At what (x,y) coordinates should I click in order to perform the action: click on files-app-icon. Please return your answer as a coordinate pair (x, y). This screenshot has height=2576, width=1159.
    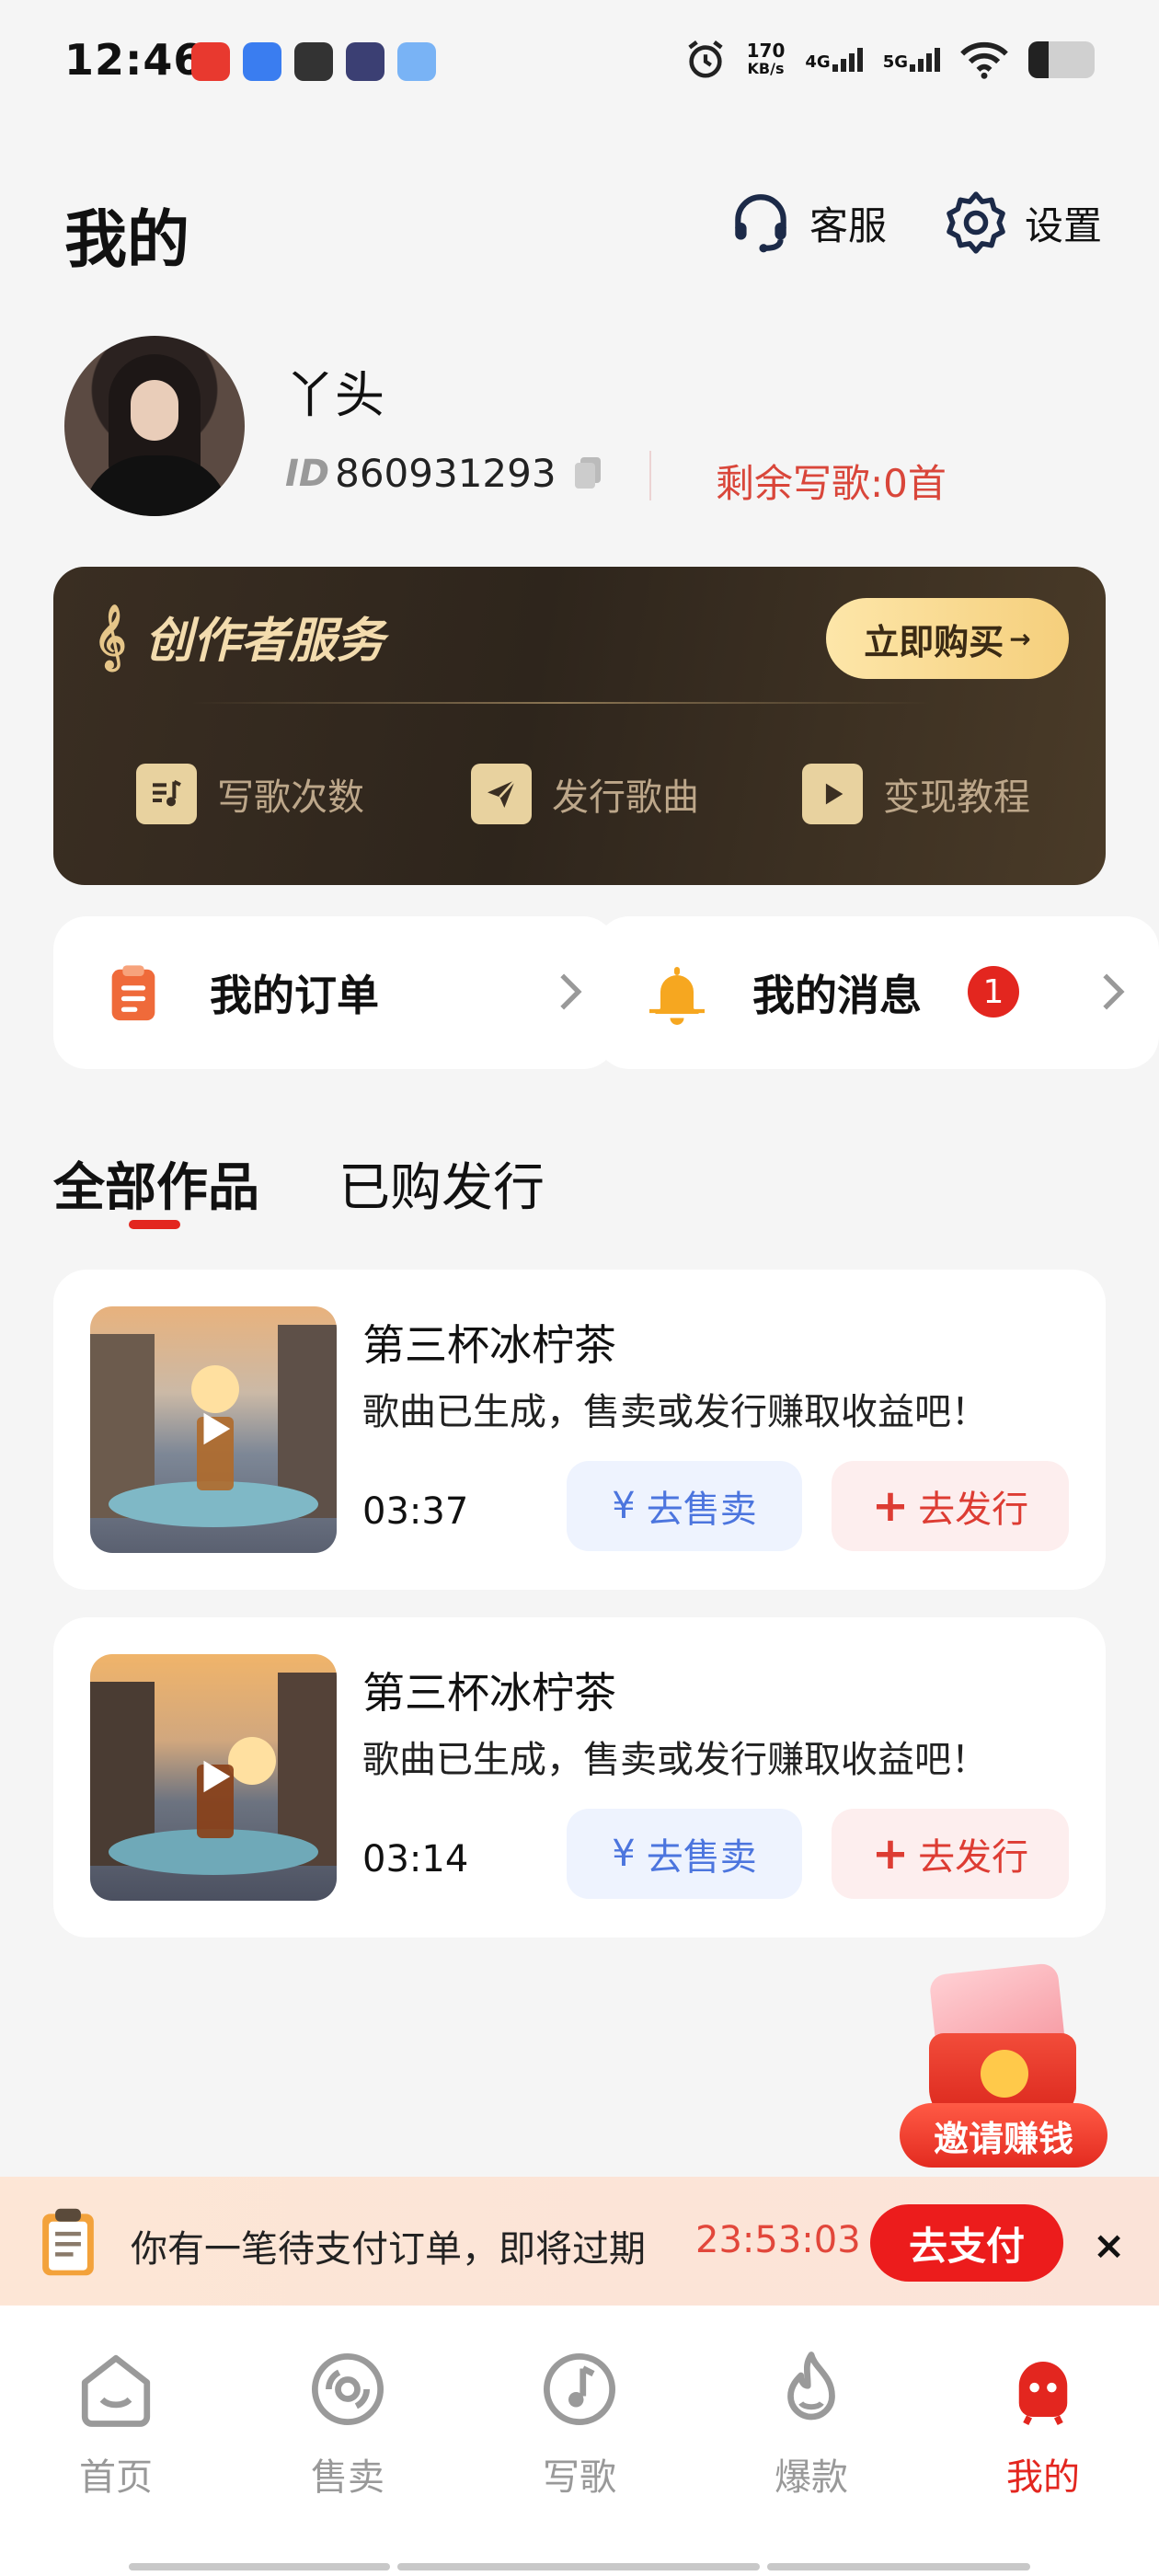
    Looking at the image, I should click on (416, 61).